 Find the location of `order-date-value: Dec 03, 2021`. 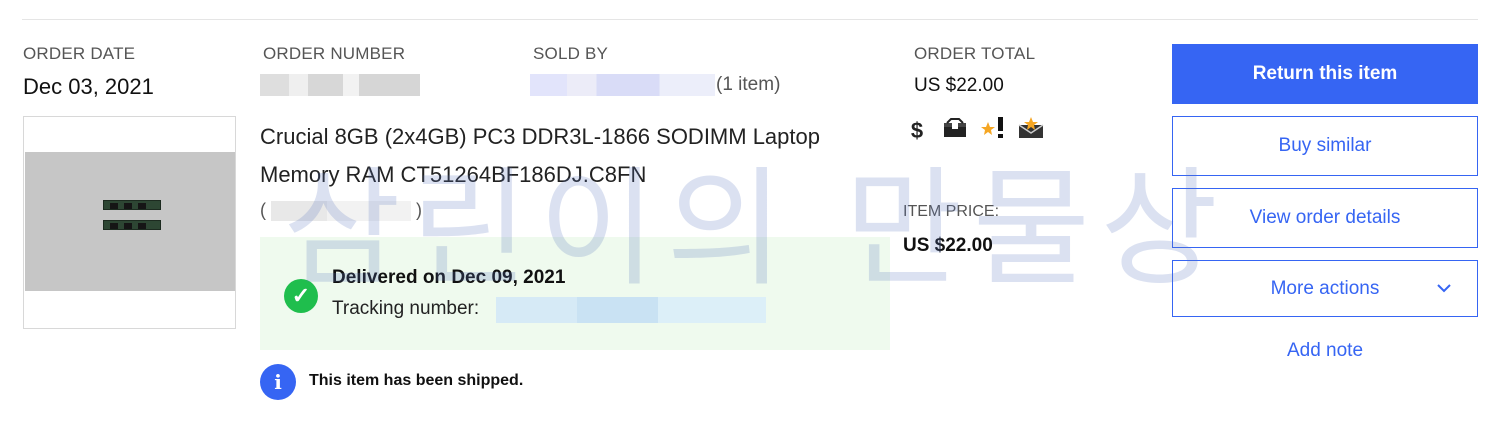

order-date-value: Dec 03, 2021 is located at coordinates (88, 86).